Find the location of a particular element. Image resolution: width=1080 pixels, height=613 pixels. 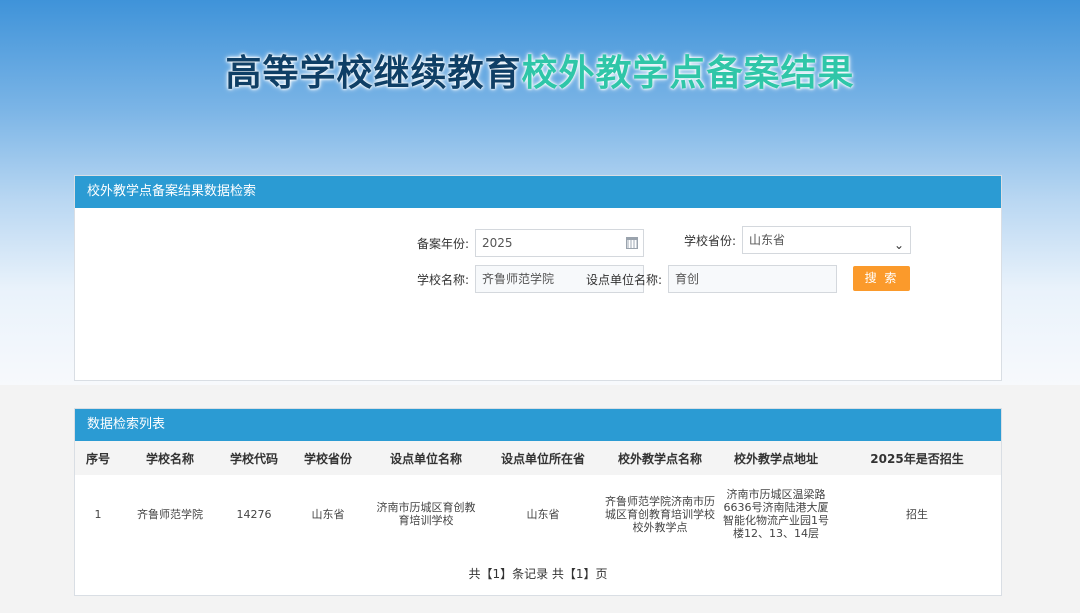

chevron-down-icon: ⌄ is located at coordinates (898, 245).